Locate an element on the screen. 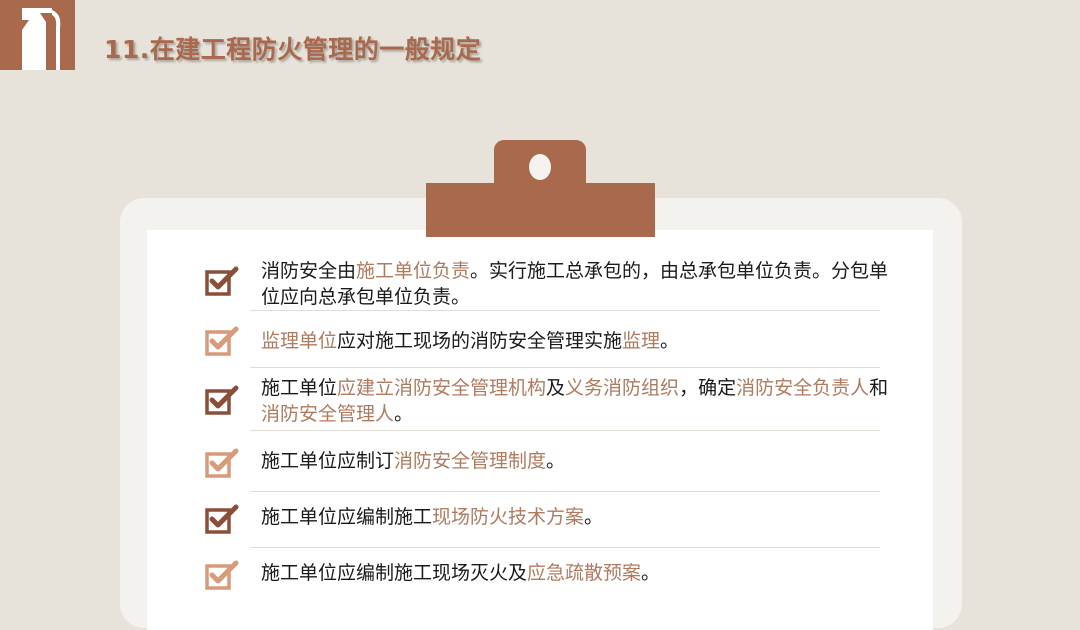 The height and width of the screenshot is (630, 1080). fire-extinguisher-icon is located at coordinates (41, 39).